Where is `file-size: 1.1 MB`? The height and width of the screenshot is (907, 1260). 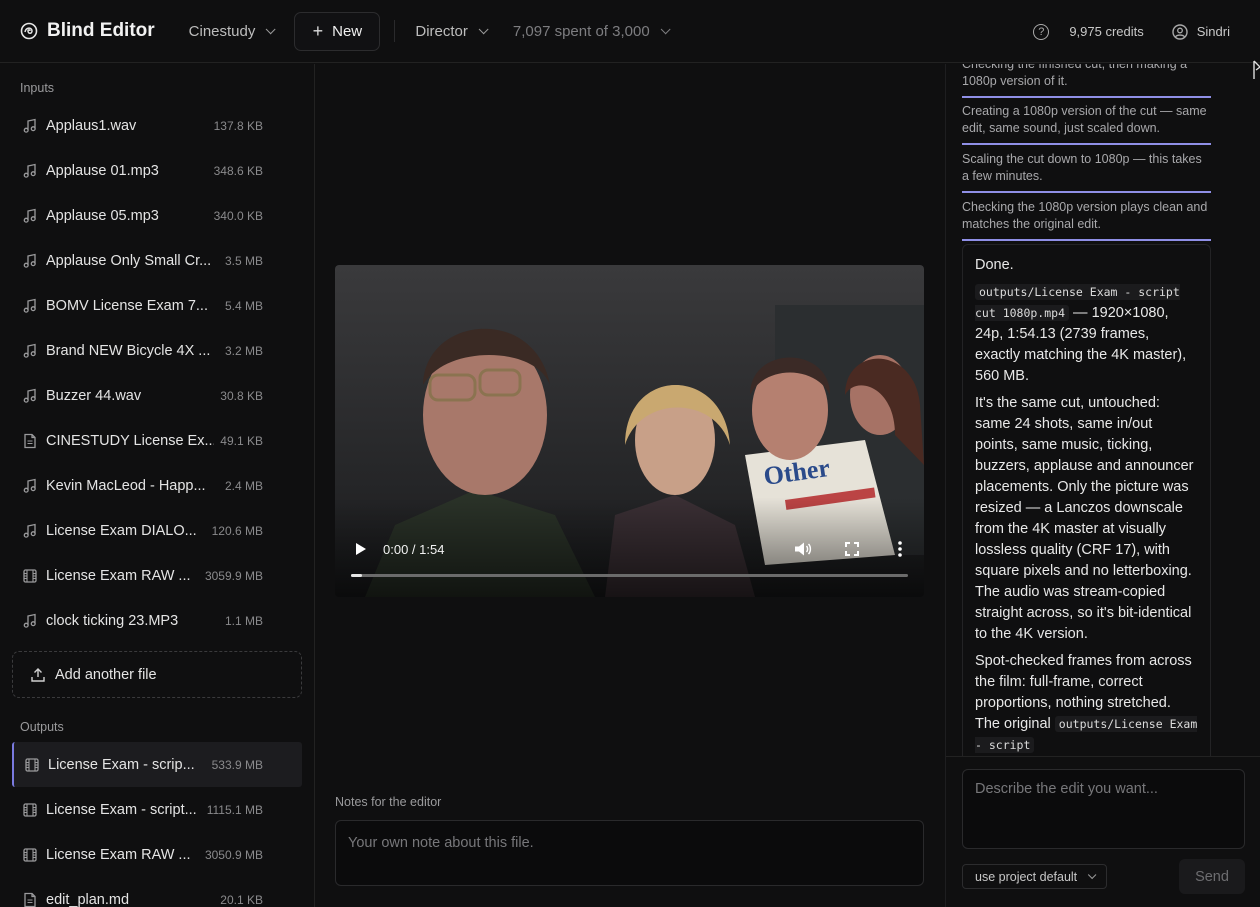 file-size: 1.1 MB is located at coordinates (243, 620).